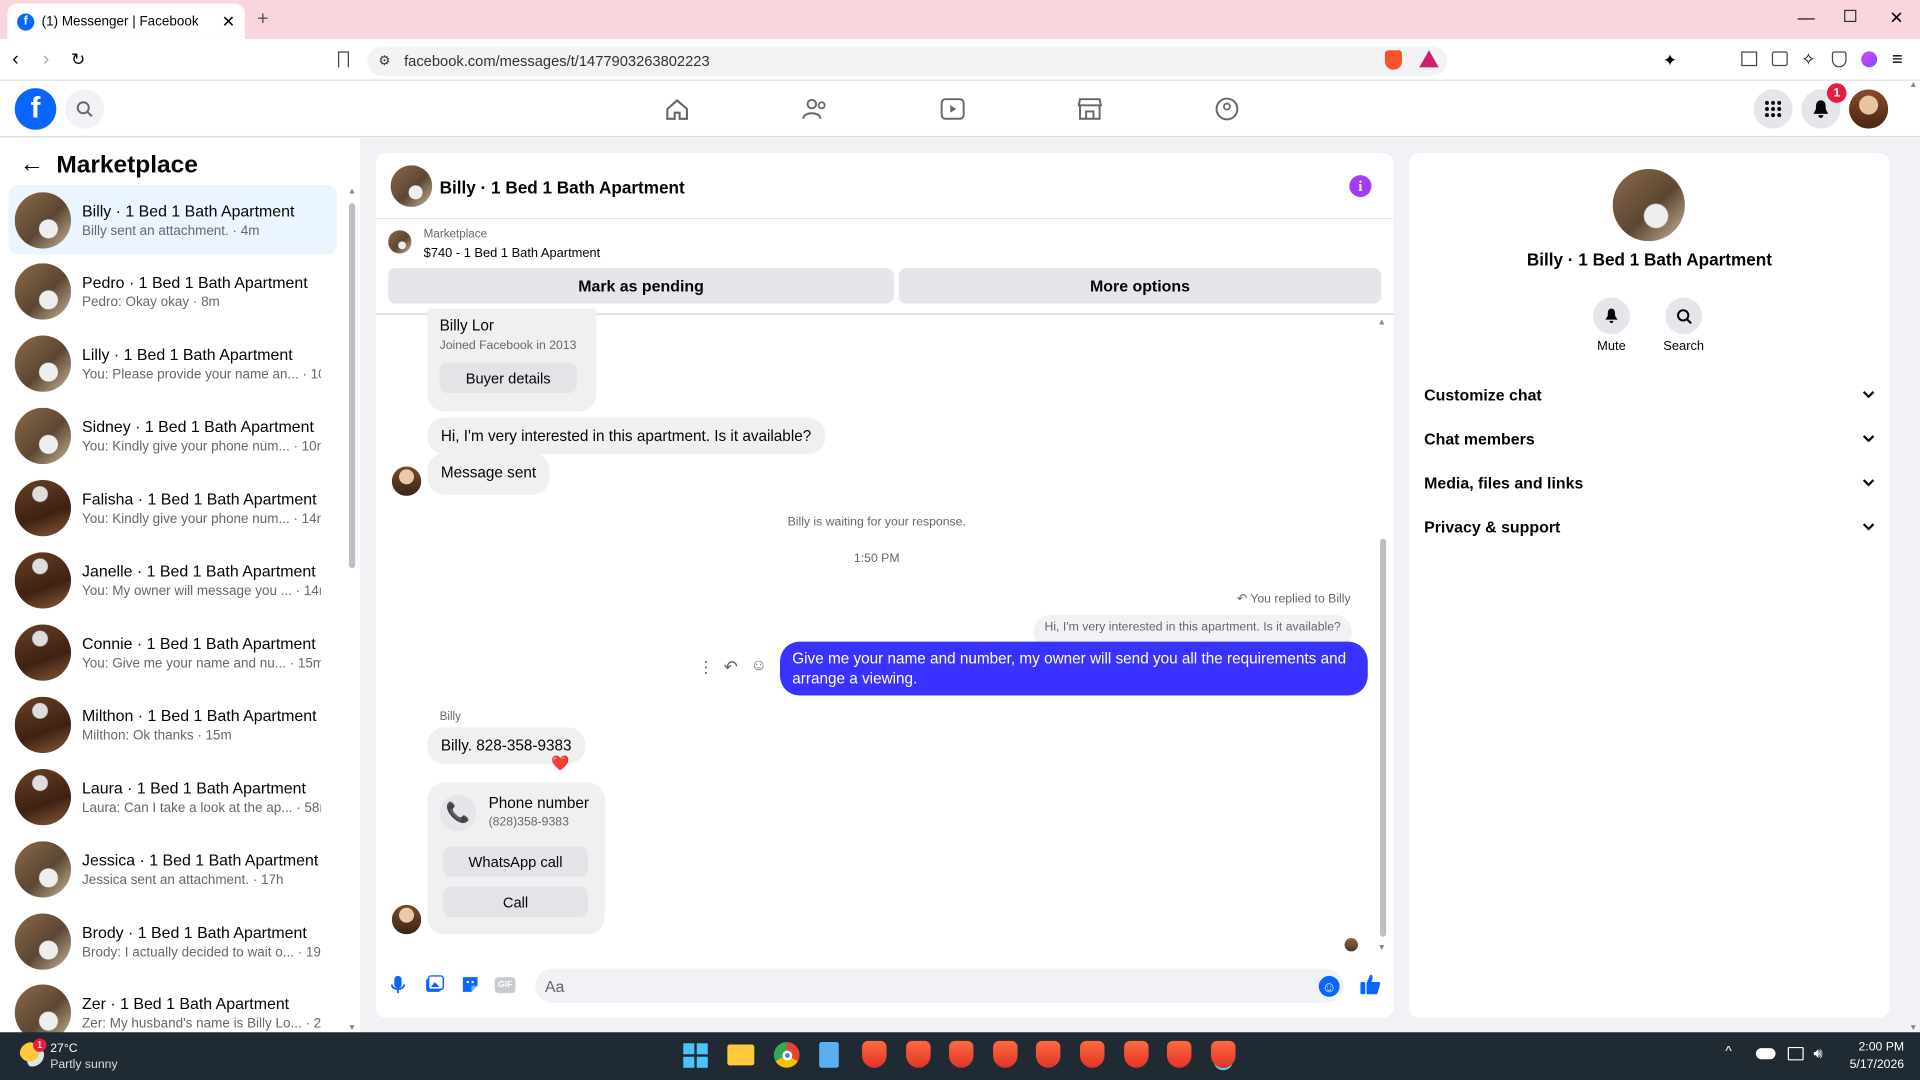 This screenshot has height=1080, width=1920. Describe the element at coordinates (515, 861) in the screenshot. I see `whatsapp-call-button: WhatsApp call` at that location.